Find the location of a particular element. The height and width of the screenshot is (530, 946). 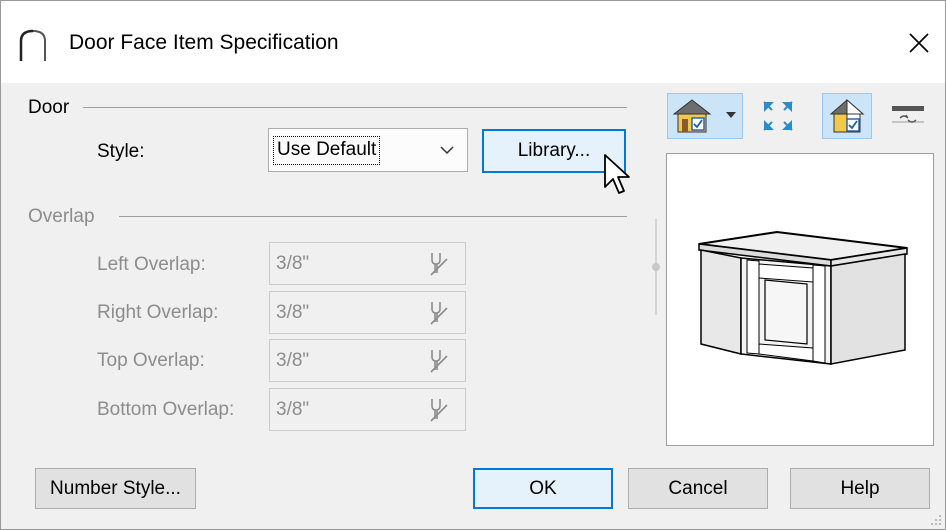

style-select-value: Use Default is located at coordinates (327, 150).